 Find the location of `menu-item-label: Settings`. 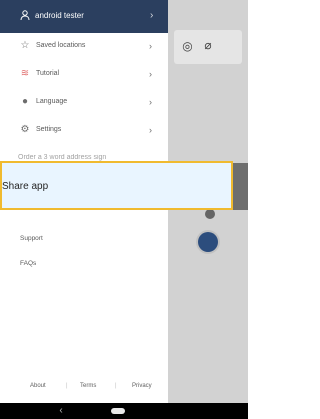

menu-item-label: Settings is located at coordinates (49, 129).